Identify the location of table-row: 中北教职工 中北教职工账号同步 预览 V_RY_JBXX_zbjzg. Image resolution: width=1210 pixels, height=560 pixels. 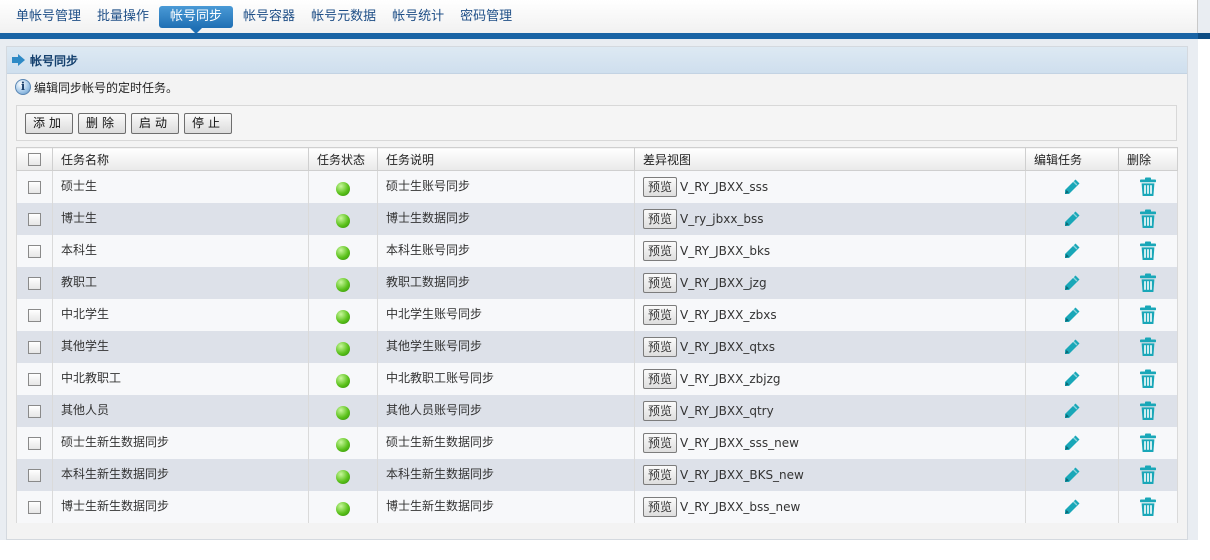
(597, 378).